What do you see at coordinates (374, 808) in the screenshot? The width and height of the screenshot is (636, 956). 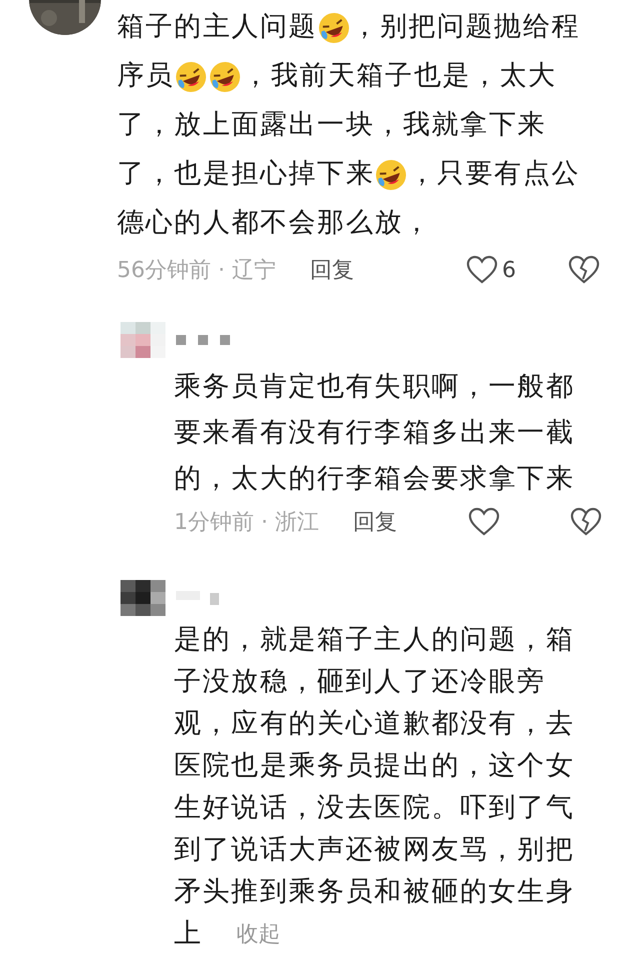 I see `comment-text: 生好说话，没去医院。吓到了气` at bounding box center [374, 808].